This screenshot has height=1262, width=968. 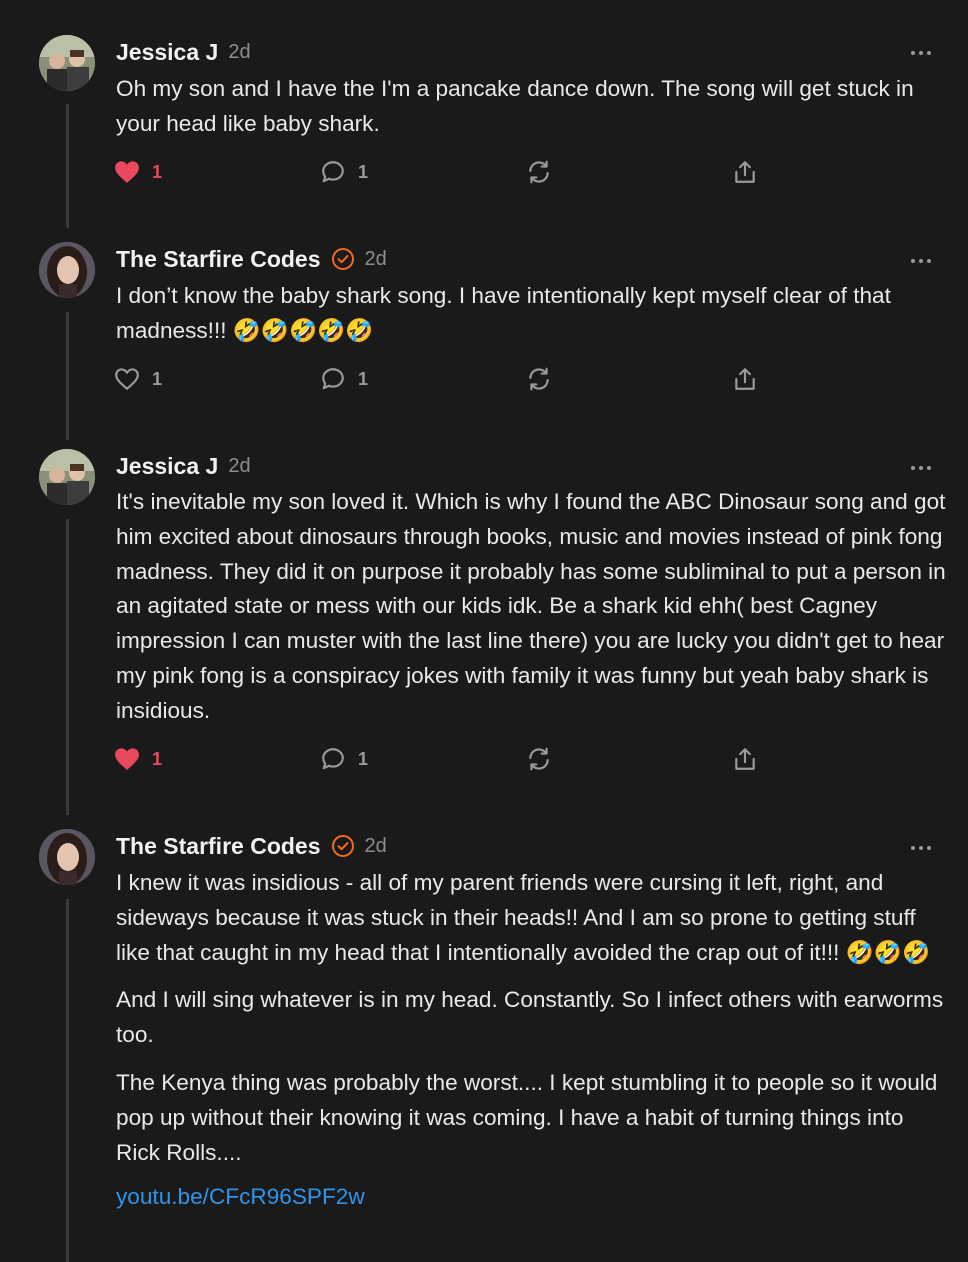 What do you see at coordinates (531, 1197) in the screenshot?
I see `youtube-link: youtu.be/CFcR96SPF2w` at bounding box center [531, 1197].